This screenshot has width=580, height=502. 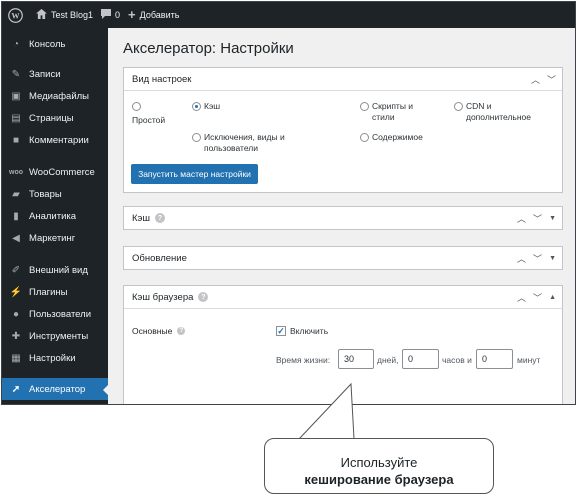 What do you see at coordinates (47, 44) in the screenshot?
I see `sidebar-item-label: Консоль` at bounding box center [47, 44].